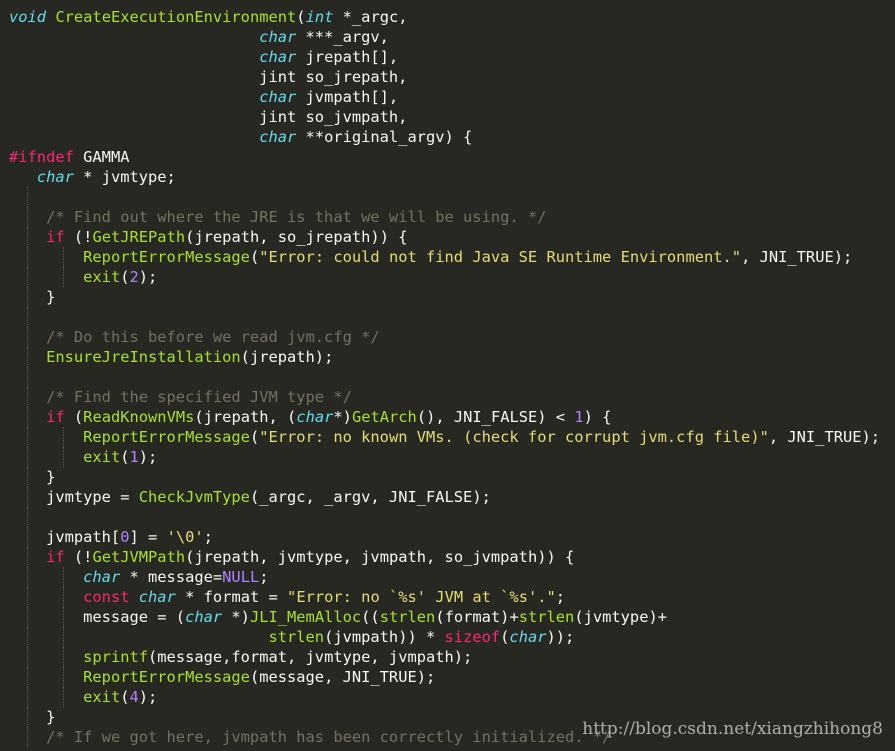  Describe the element at coordinates (101, 157) in the screenshot. I see `code-token: GAMMA` at that location.